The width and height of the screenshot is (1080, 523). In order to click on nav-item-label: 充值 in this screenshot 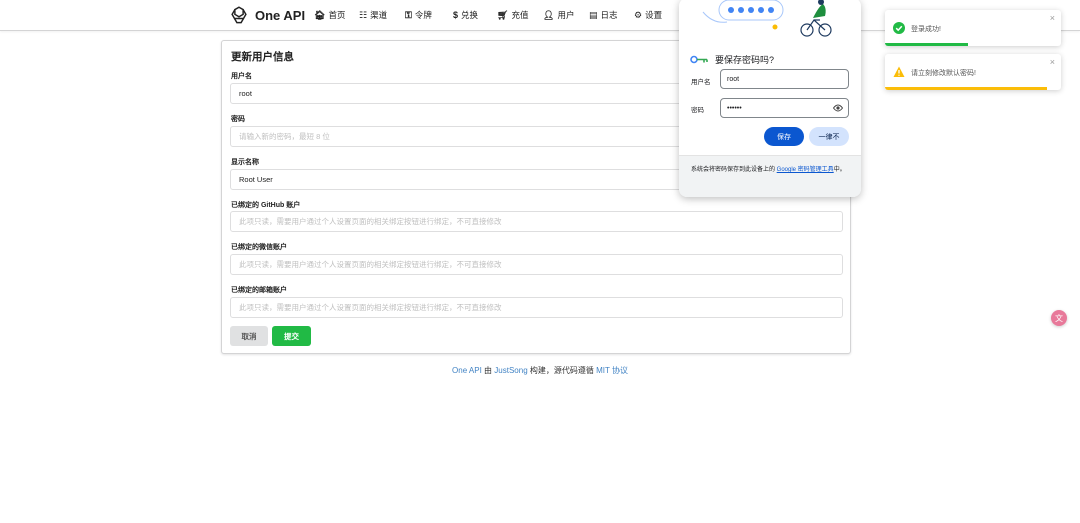, I will do `click(520, 15)`.